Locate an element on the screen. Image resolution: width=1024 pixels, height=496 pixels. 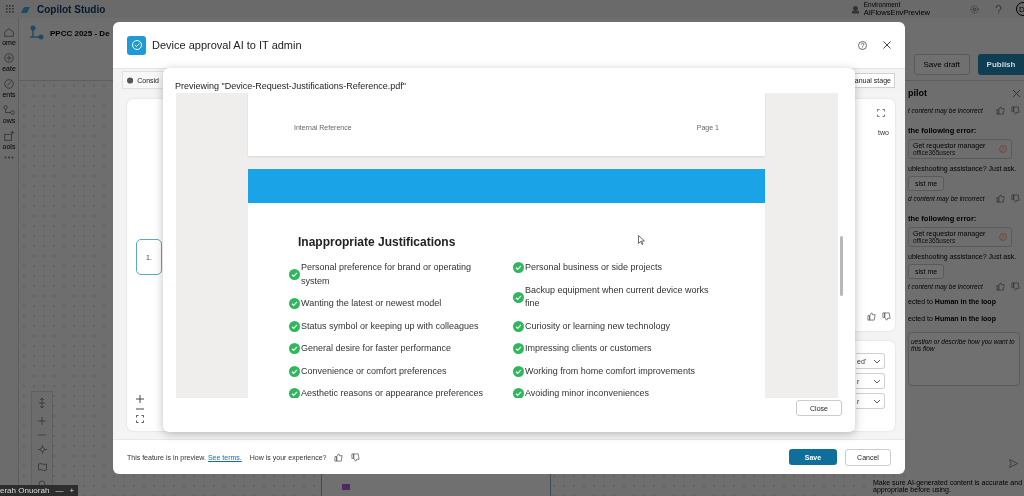
flow-title: PPCC 2025 - De is located at coordinates (80, 33).